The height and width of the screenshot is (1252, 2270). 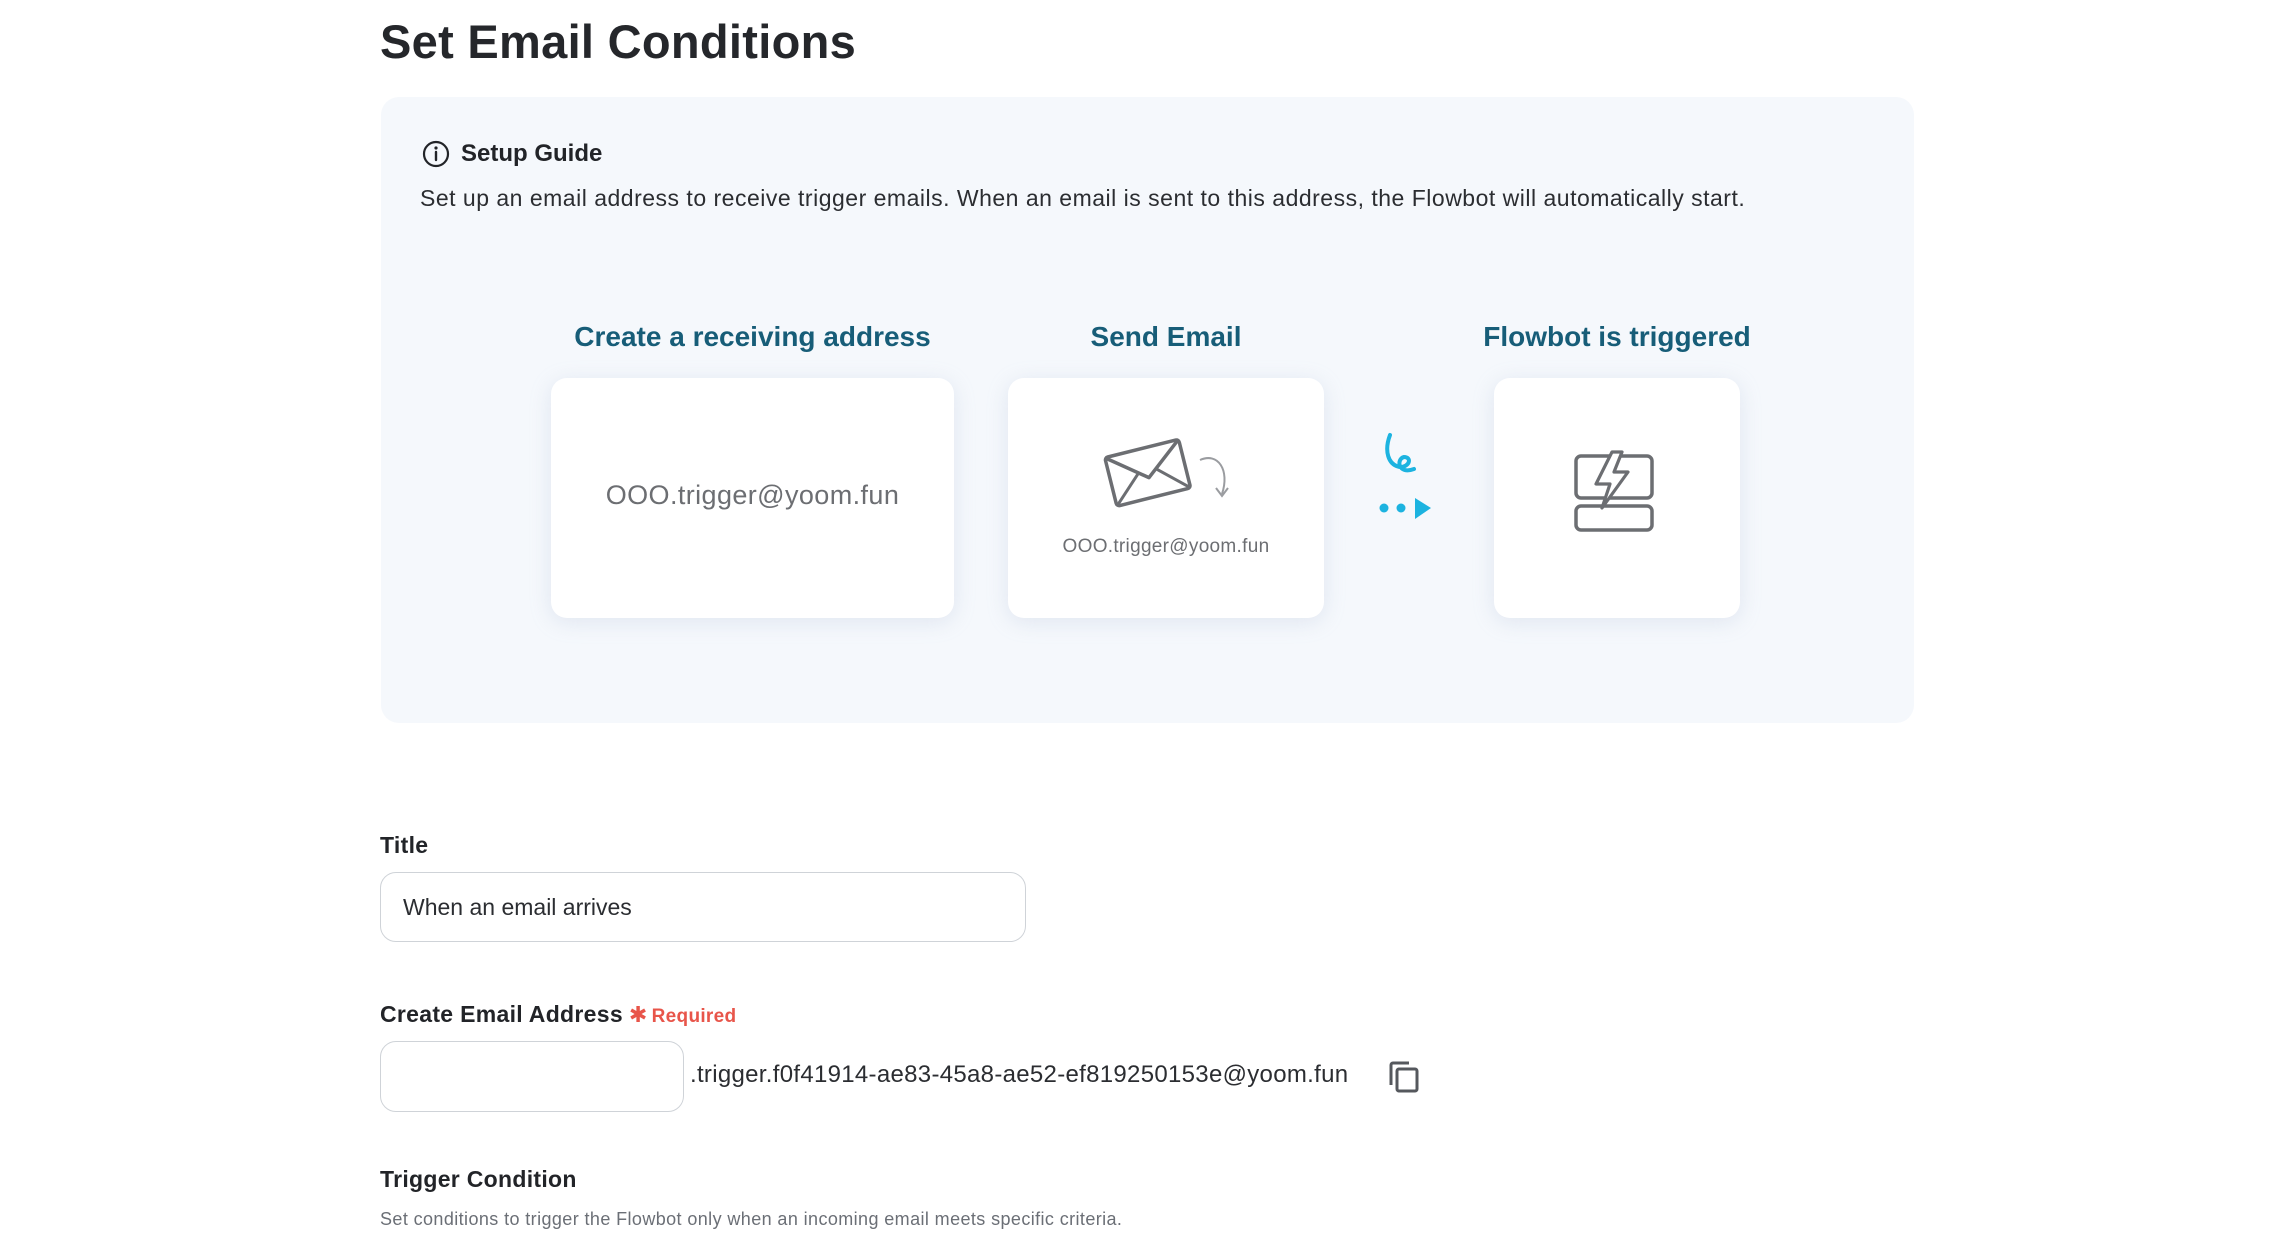 I want to click on step-card-flowbot-triggered, so click(x=1617, y=498).